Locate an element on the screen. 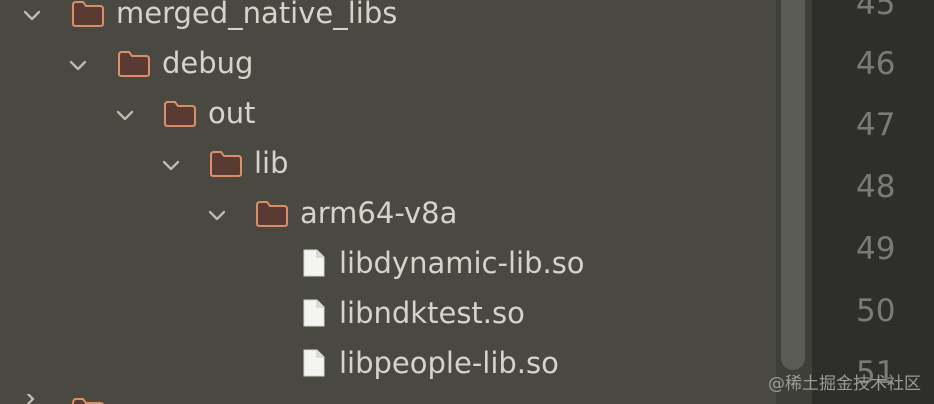  tree-item-libpeople-lib-so: libpeople-lib.so is located at coordinates (388, 372).